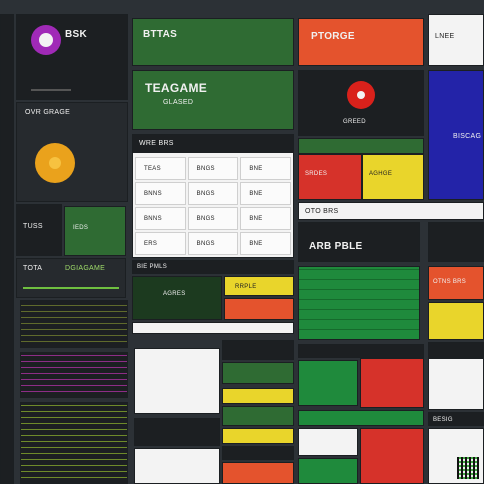 This screenshot has height=484, width=484. What do you see at coordinates (160, 34) in the screenshot?
I see `green-label: BTTAS` at bounding box center [160, 34].